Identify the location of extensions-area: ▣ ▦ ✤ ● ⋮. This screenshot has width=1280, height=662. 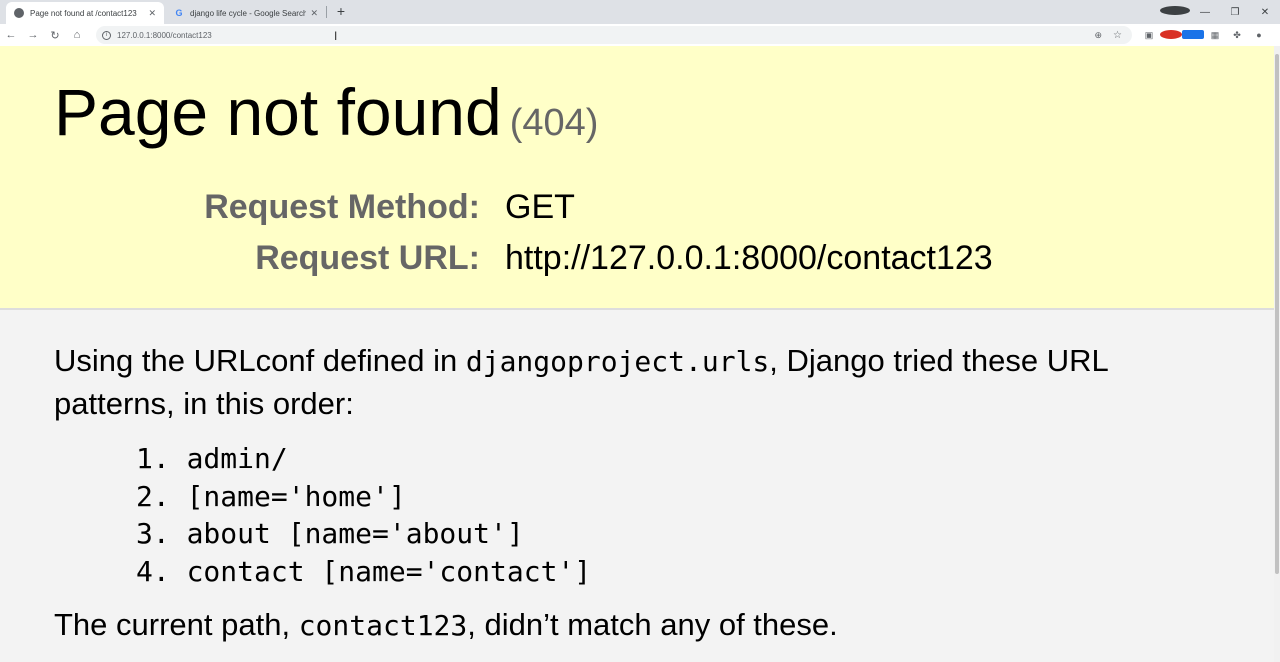
(1209, 35).